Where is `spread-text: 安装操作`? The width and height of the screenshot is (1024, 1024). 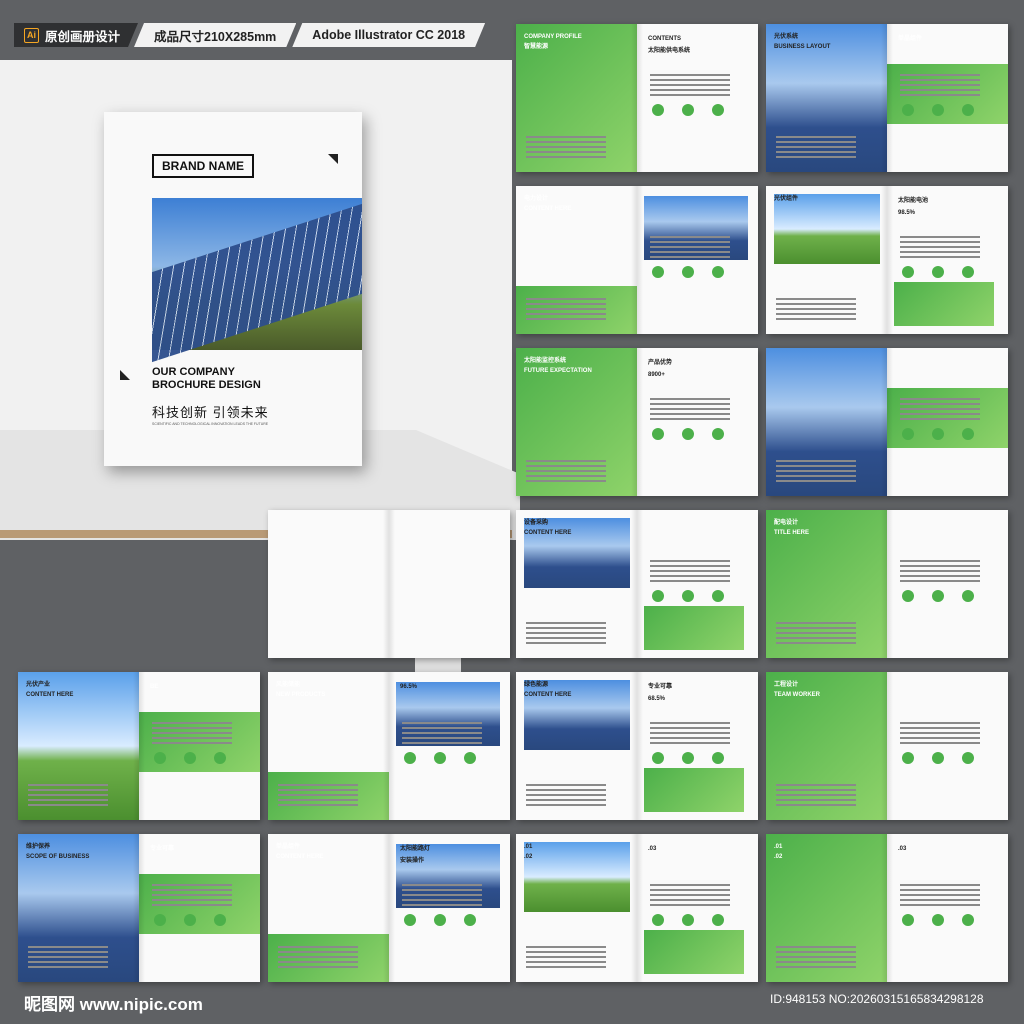 spread-text: 安装操作 is located at coordinates (412, 861).